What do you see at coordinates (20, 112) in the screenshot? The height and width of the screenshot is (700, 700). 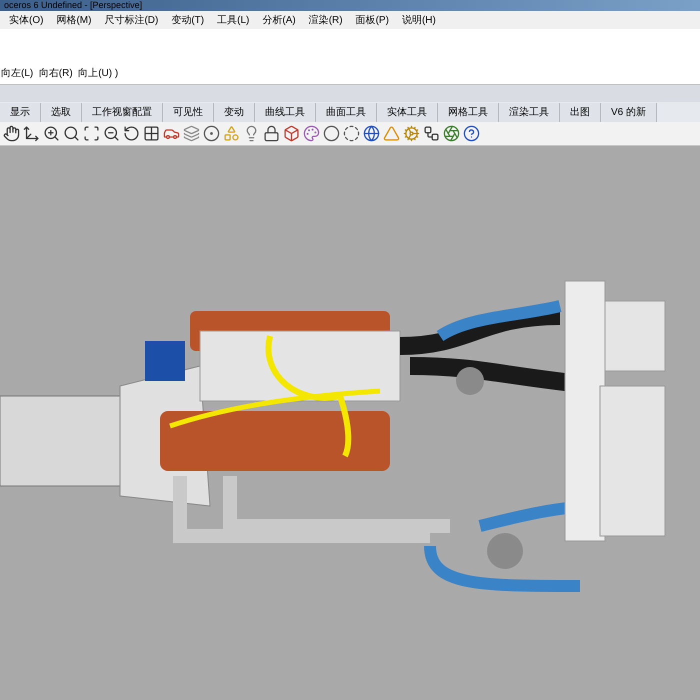 I see `toolbar-tab: 显示` at bounding box center [20, 112].